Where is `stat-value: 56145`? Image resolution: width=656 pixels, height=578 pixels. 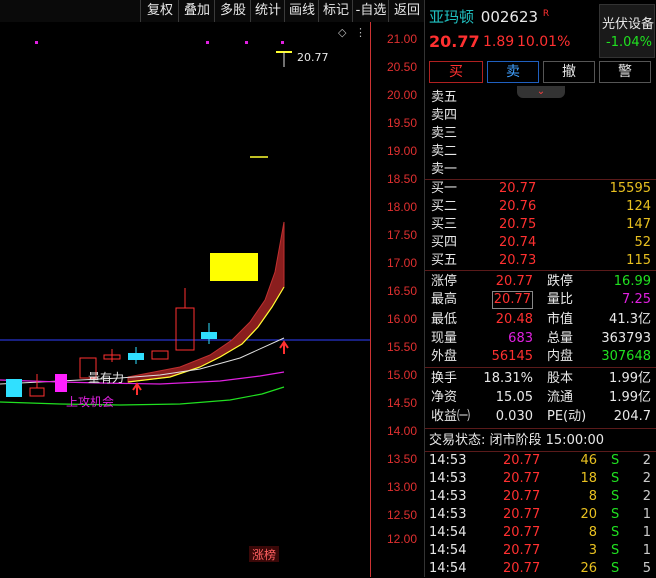
stat-value: 56145 is located at coordinates (512, 356).